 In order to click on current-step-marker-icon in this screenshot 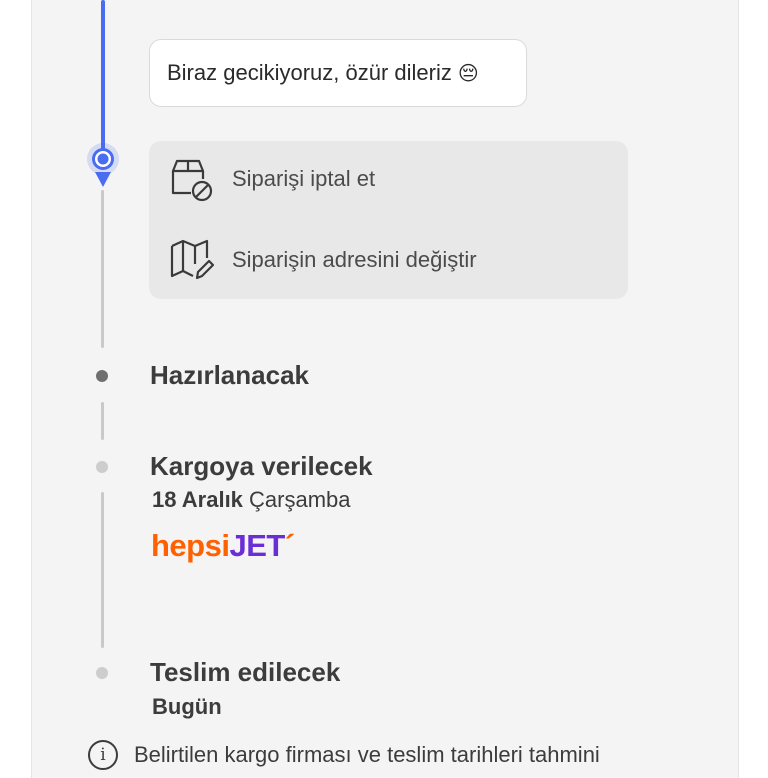, I will do `click(103, 165)`.